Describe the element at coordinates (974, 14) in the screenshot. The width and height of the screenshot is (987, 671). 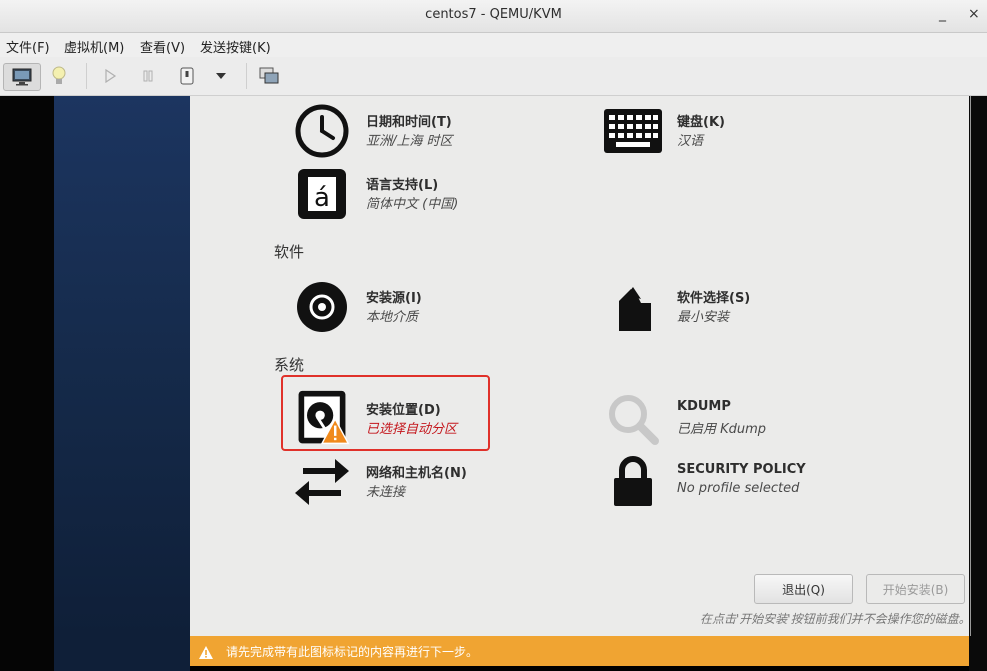
I see `close-button: ×` at that location.